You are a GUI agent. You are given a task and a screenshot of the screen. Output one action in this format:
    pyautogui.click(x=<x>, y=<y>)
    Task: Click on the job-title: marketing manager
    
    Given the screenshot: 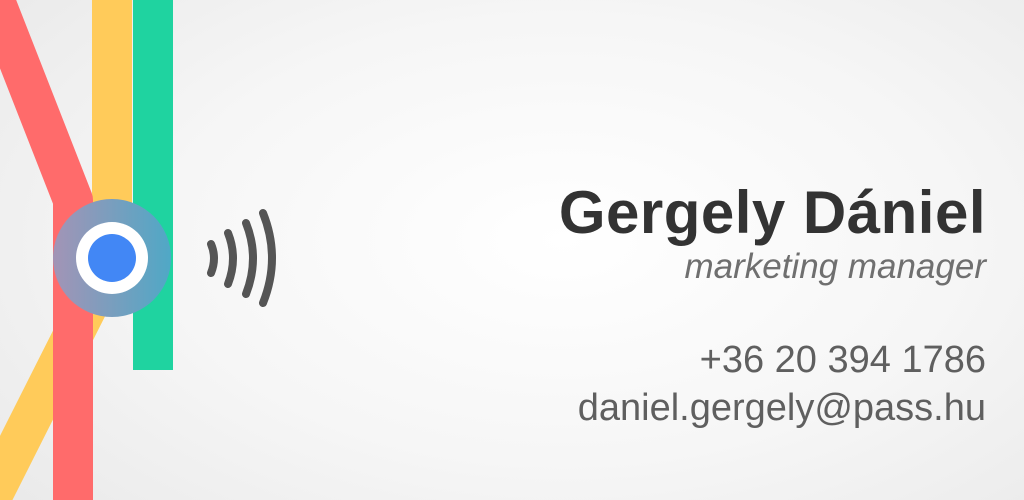 What is the action you would take?
    pyautogui.click(x=835, y=266)
    